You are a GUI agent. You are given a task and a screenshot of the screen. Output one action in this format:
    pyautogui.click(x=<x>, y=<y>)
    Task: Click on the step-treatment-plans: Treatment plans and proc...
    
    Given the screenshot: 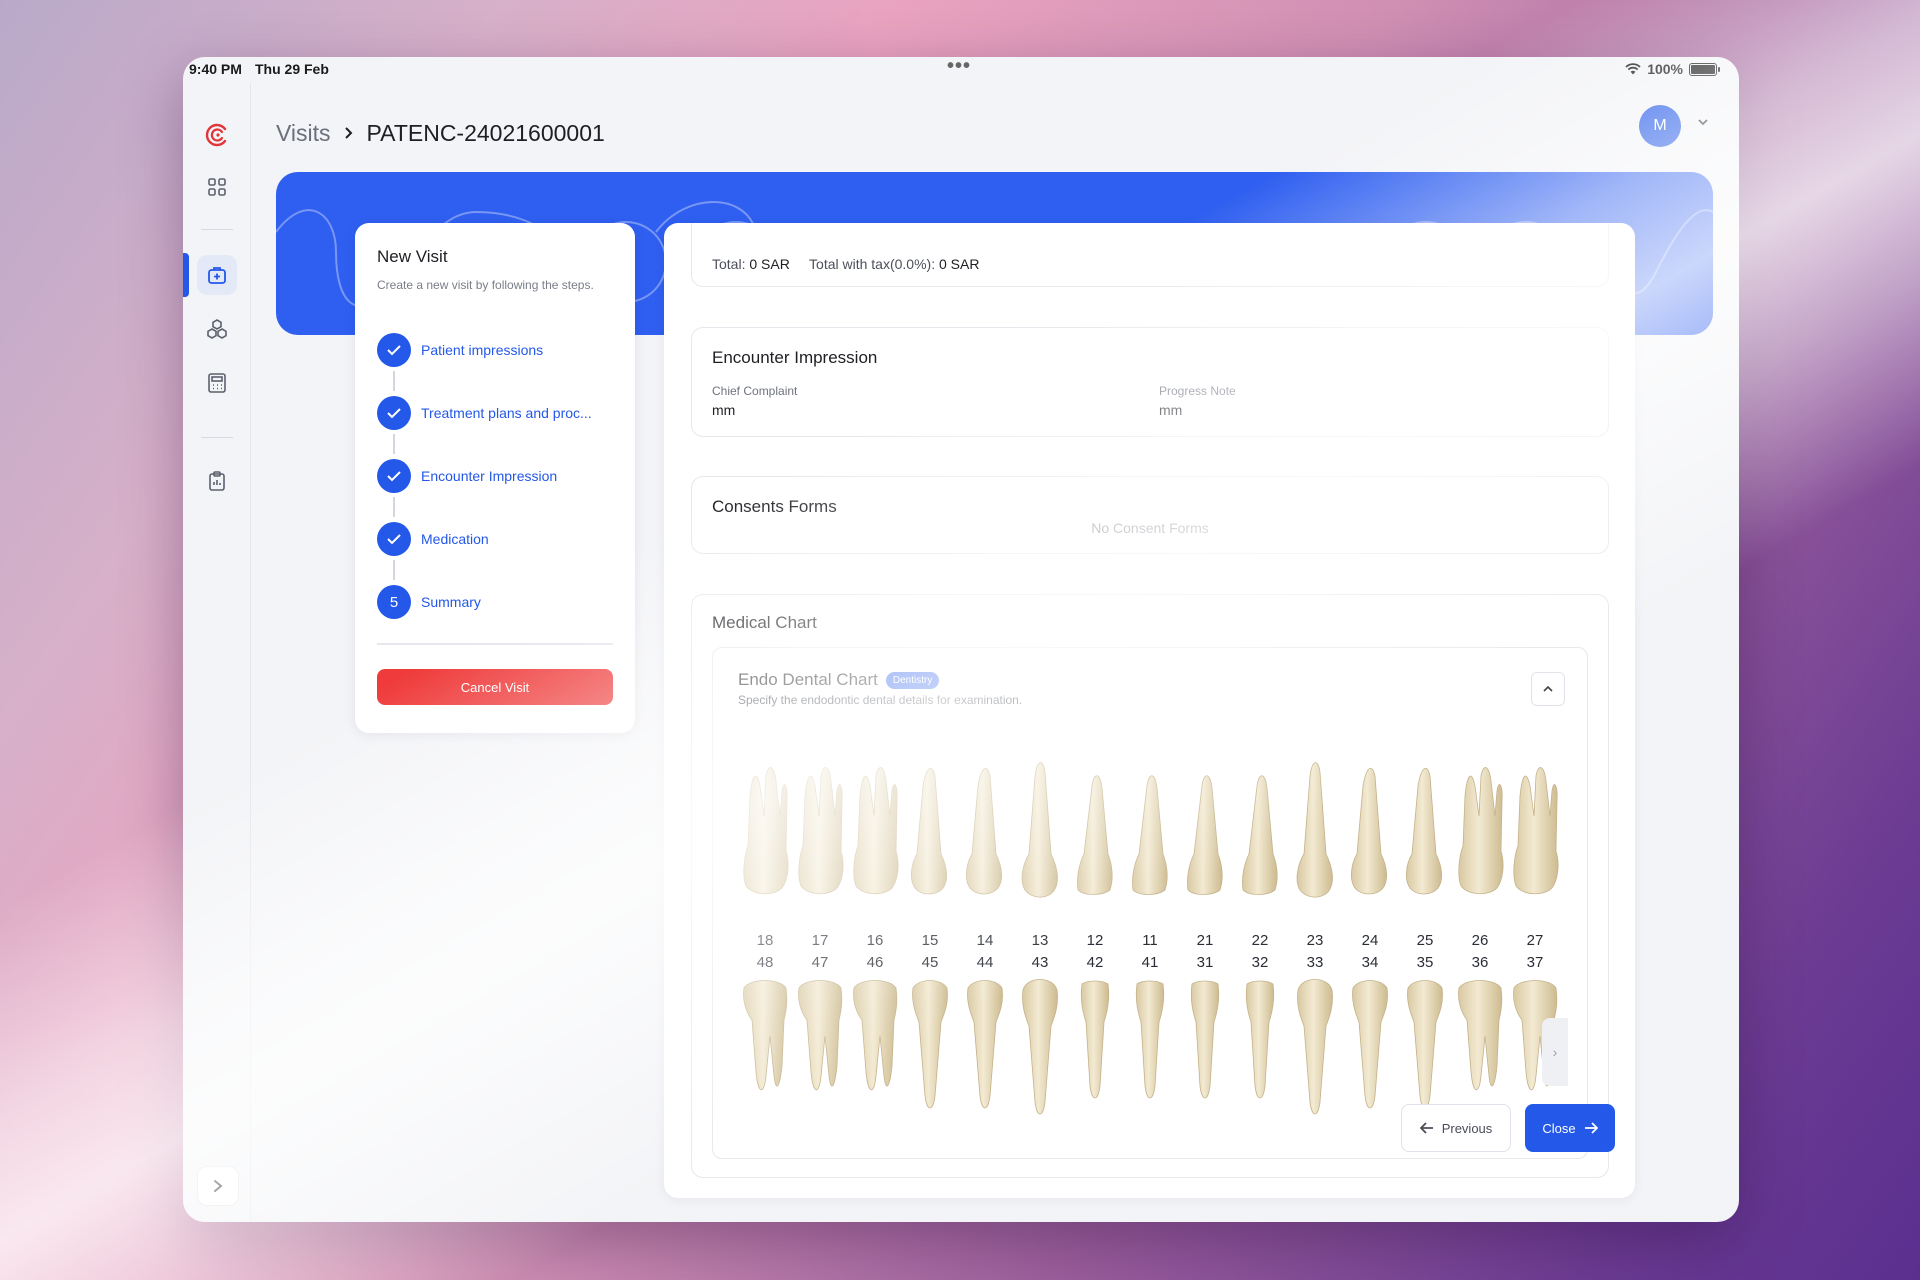 What is the action you would take?
    pyautogui.click(x=484, y=427)
    